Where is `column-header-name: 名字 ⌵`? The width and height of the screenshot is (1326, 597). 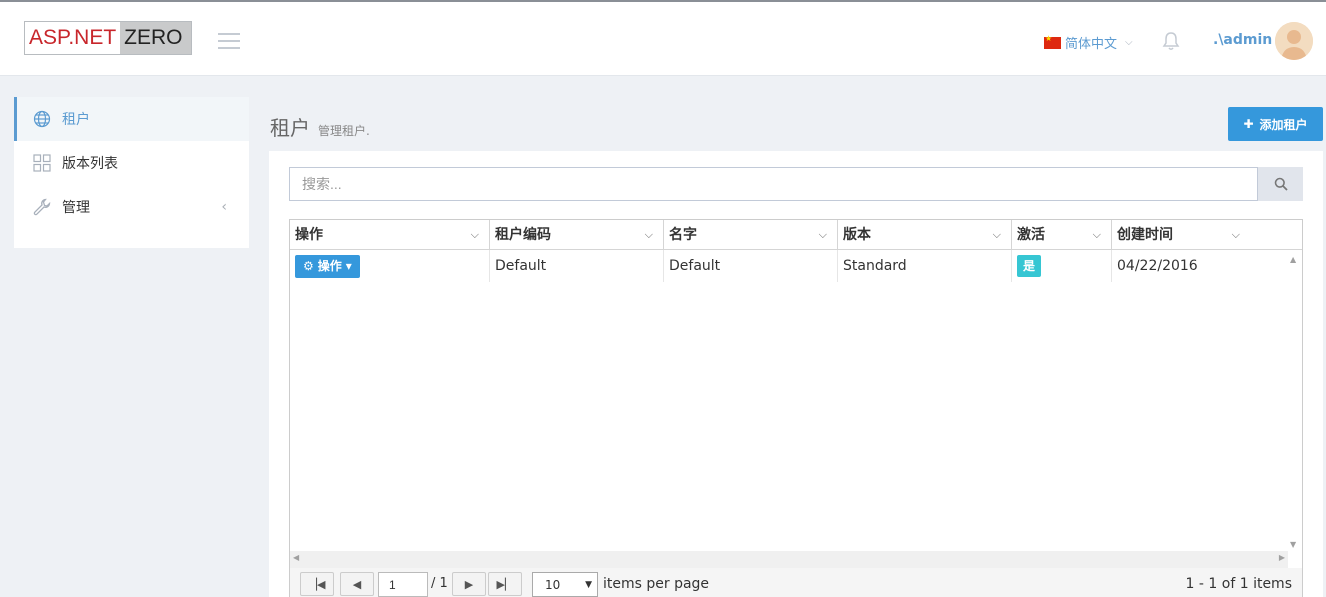
column-header-name: 名字 ⌵ is located at coordinates (751, 235).